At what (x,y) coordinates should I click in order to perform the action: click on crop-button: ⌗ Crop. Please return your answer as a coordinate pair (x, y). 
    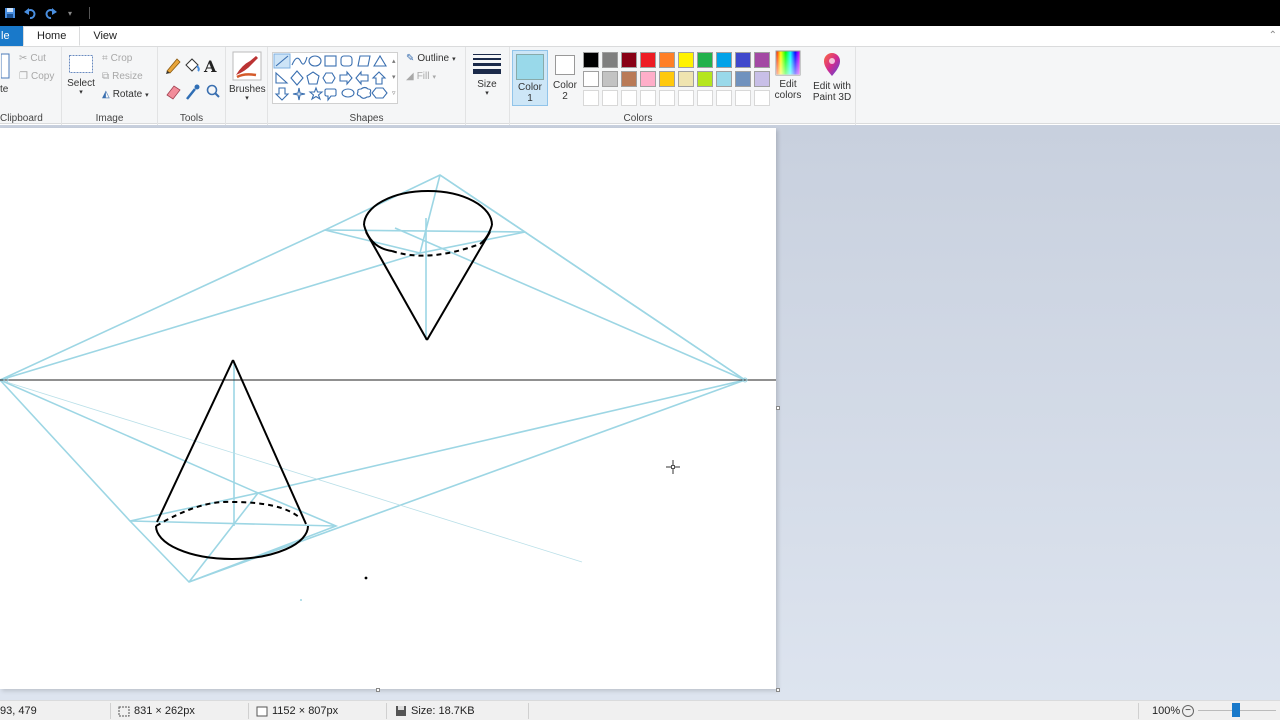
    Looking at the image, I should click on (117, 58).